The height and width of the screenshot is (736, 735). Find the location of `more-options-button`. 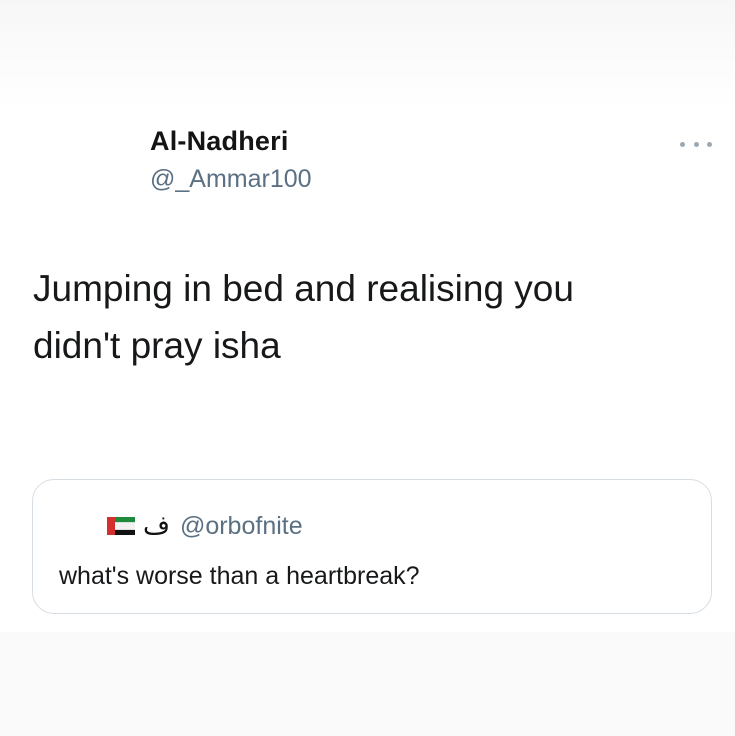

more-options-button is located at coordinates (696, 144).